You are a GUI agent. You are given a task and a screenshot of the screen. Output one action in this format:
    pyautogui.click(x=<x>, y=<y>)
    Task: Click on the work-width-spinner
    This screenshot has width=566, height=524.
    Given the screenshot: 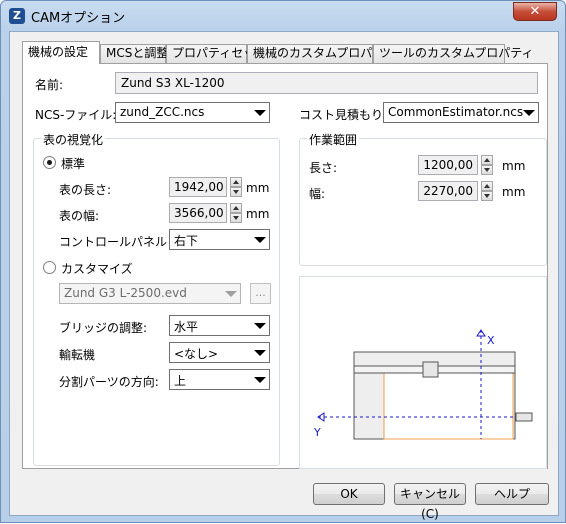 What is the action you would take?
    pyautogui.click(x=487, y=191)
    